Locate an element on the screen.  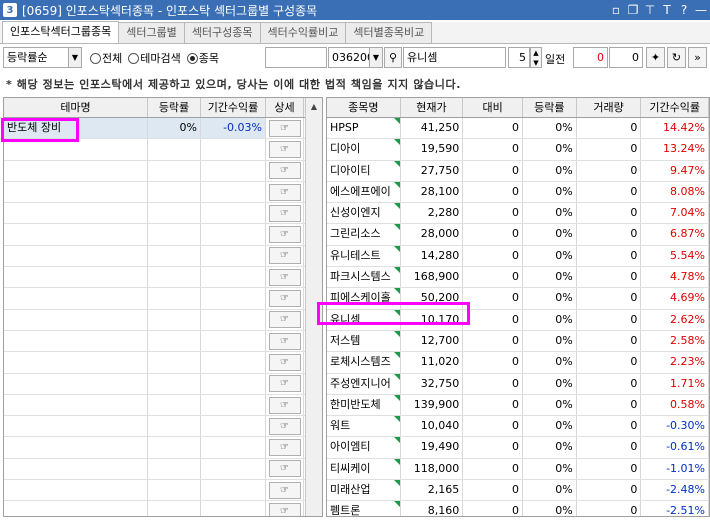
restore-icon: ▫ is located at coordinates (616, 10).